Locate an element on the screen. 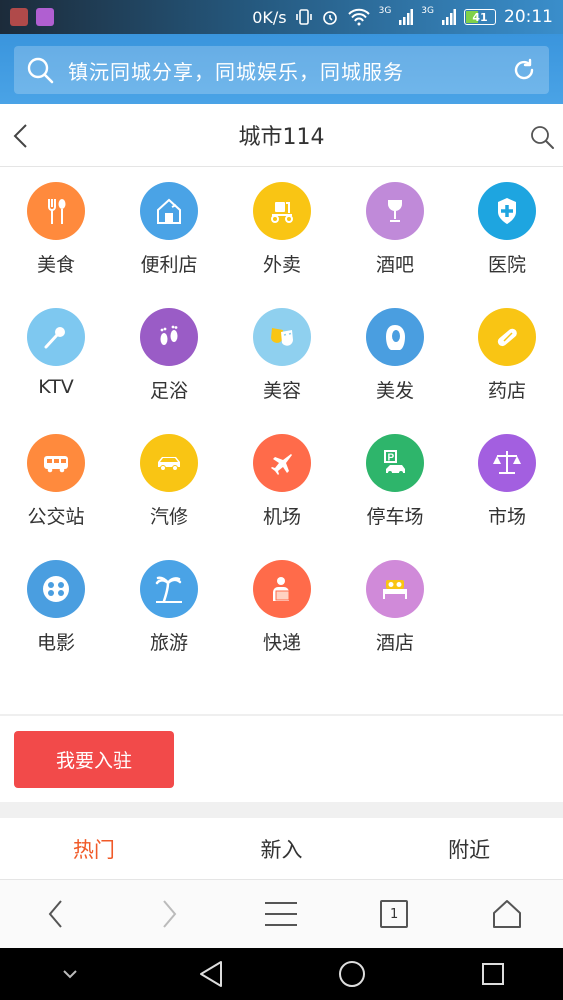 Image resolution: width=563 pixels, height=1000 pixels. tab-count: 1 is located at coordinates (394, 914).